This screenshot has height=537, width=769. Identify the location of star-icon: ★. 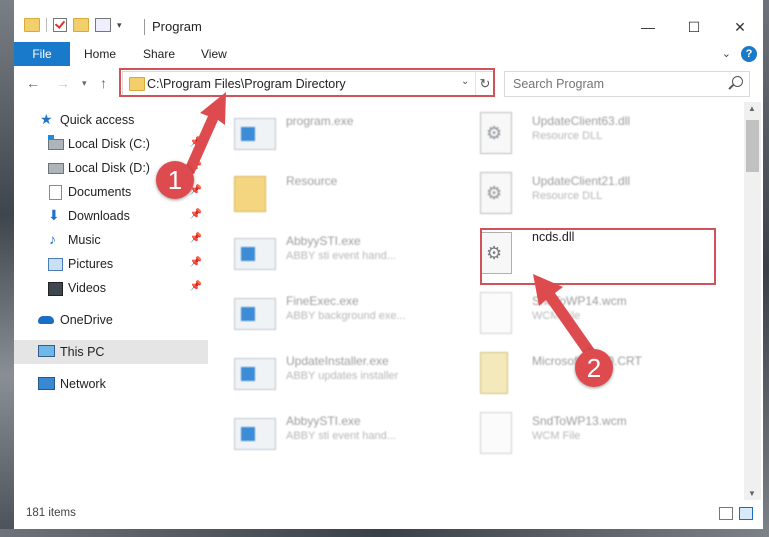
(46, 119).